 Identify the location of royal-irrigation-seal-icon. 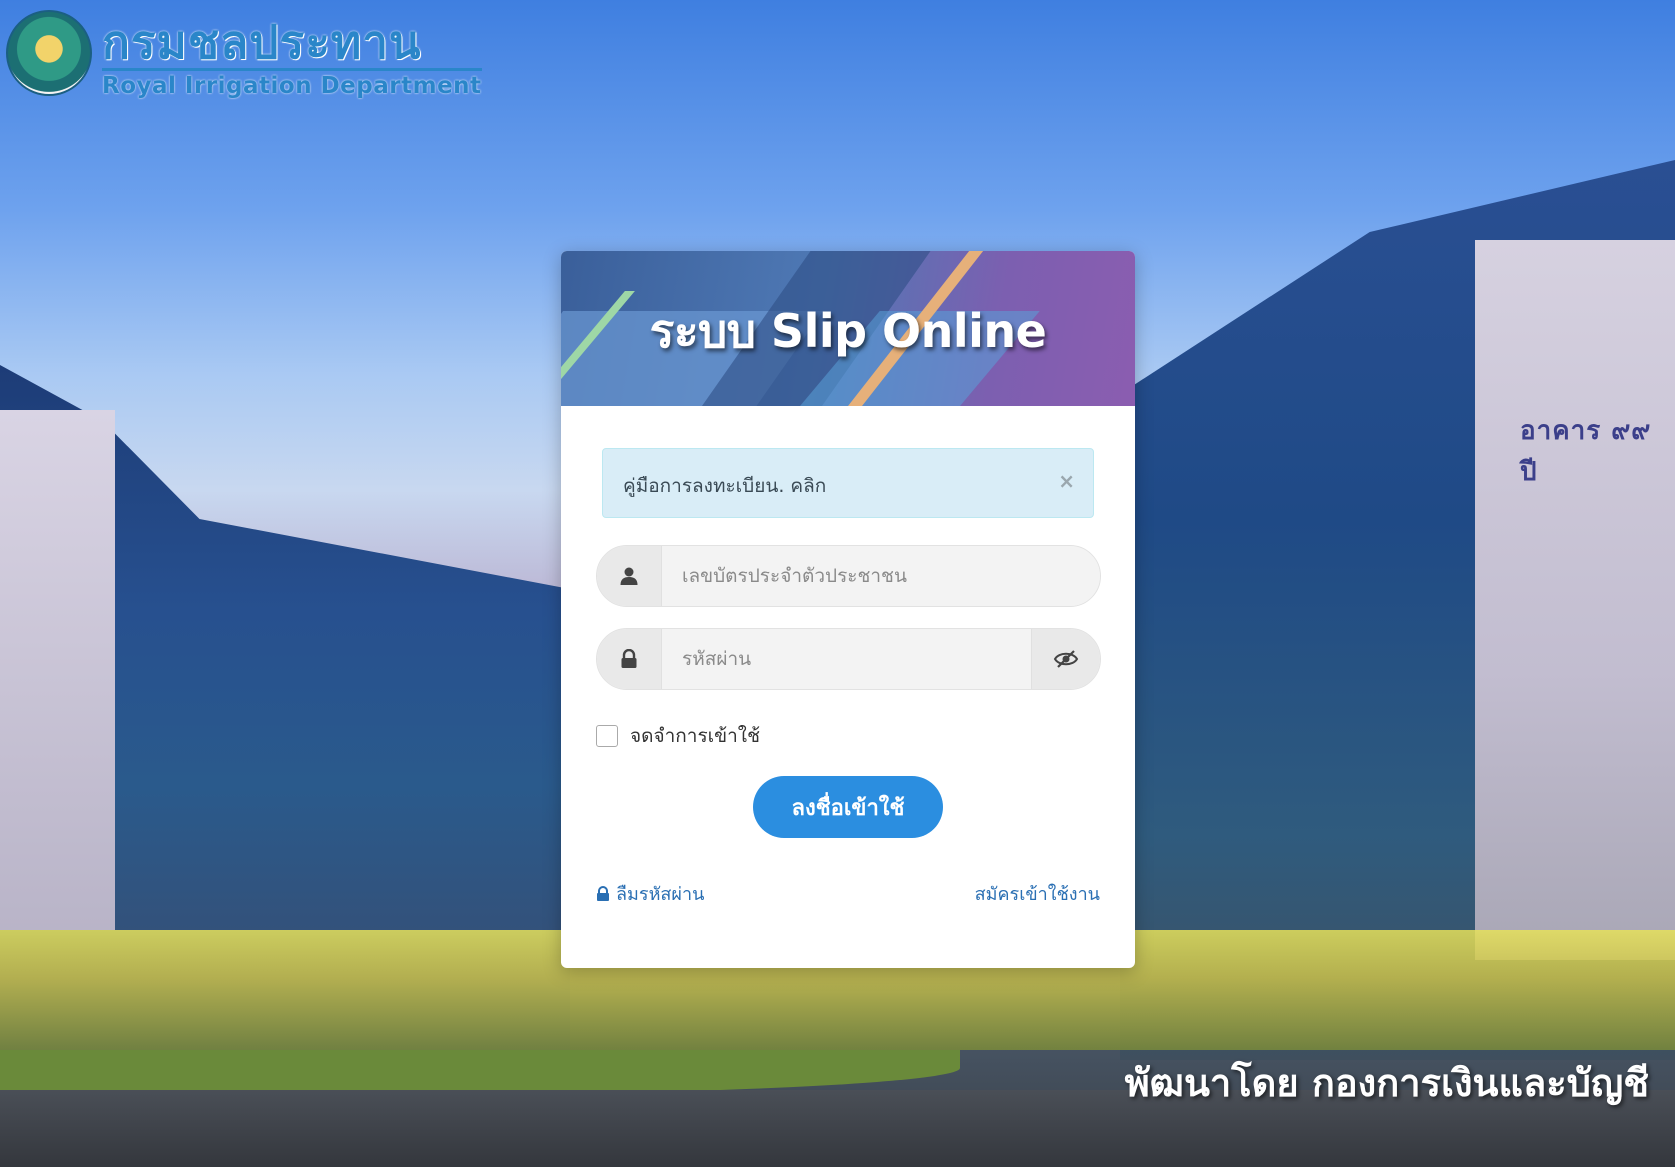
(49, 53).